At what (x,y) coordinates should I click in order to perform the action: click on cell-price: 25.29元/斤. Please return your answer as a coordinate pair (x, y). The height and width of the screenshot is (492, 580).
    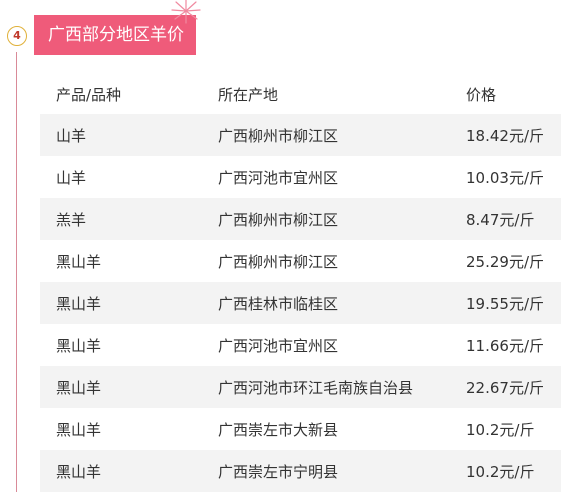
    Looking at the image, I should click on (505, 261).